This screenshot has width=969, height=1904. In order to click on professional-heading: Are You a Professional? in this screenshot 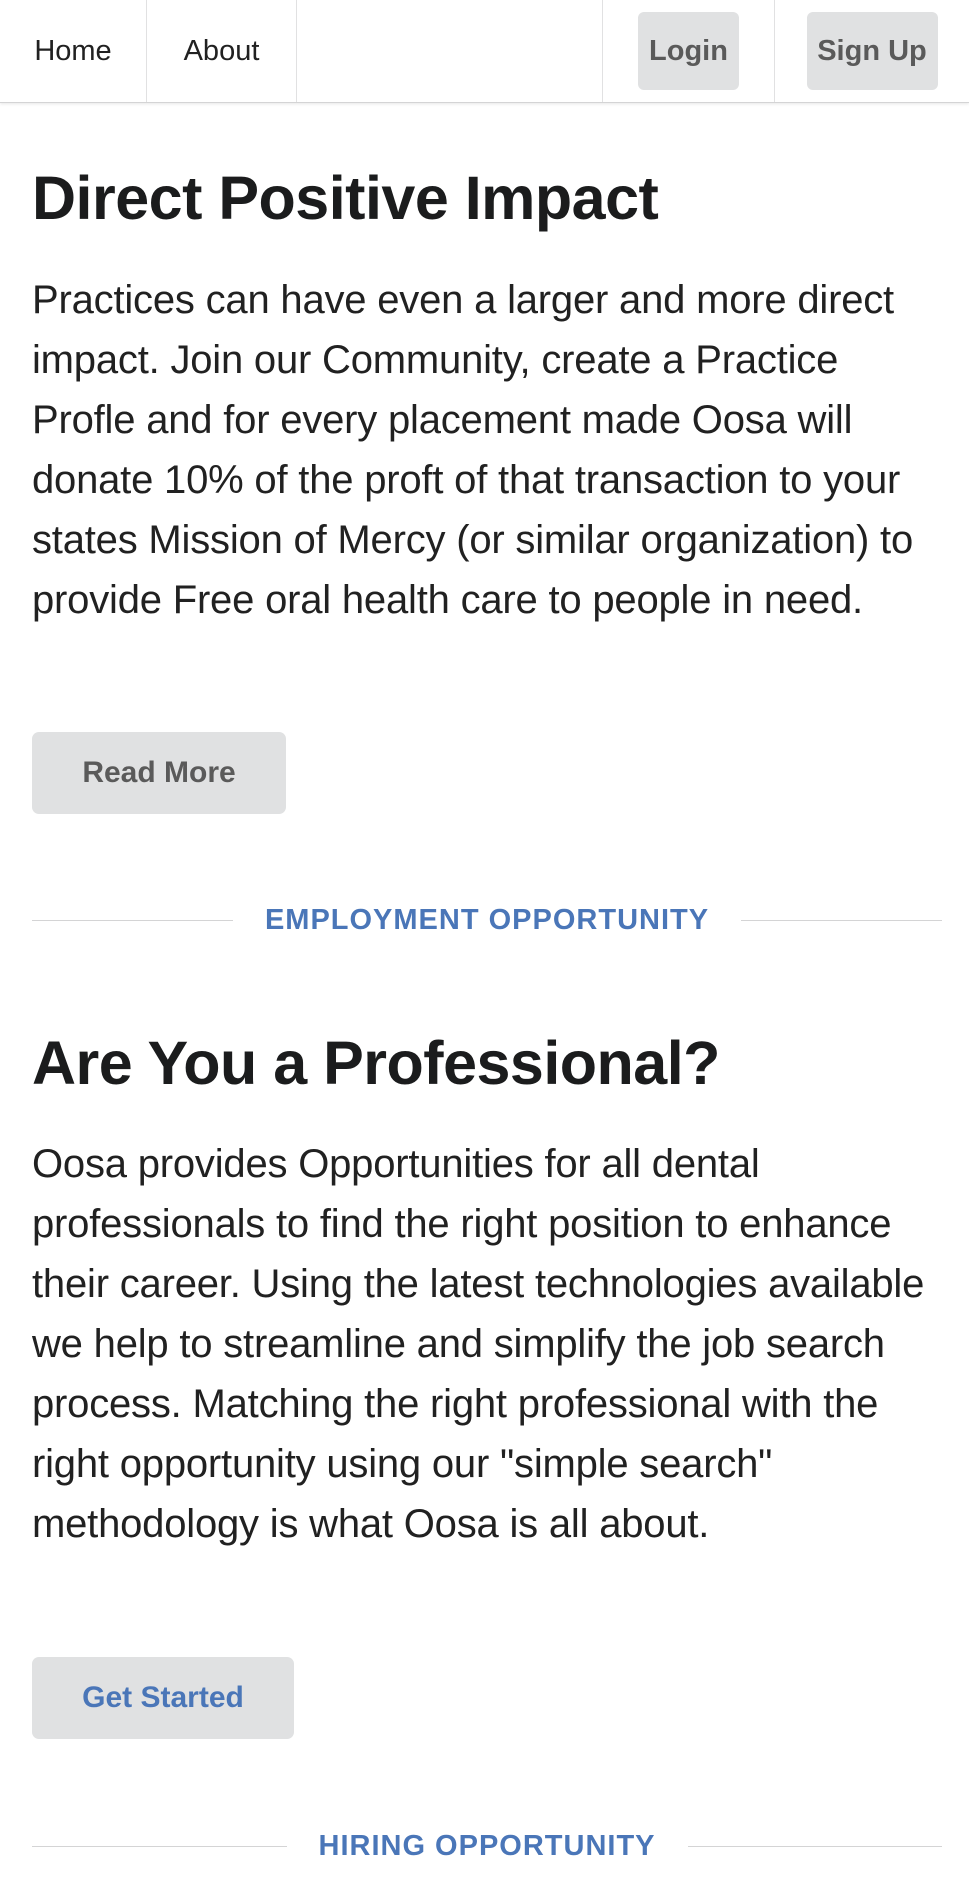, I will do `click(376, 1063)`.